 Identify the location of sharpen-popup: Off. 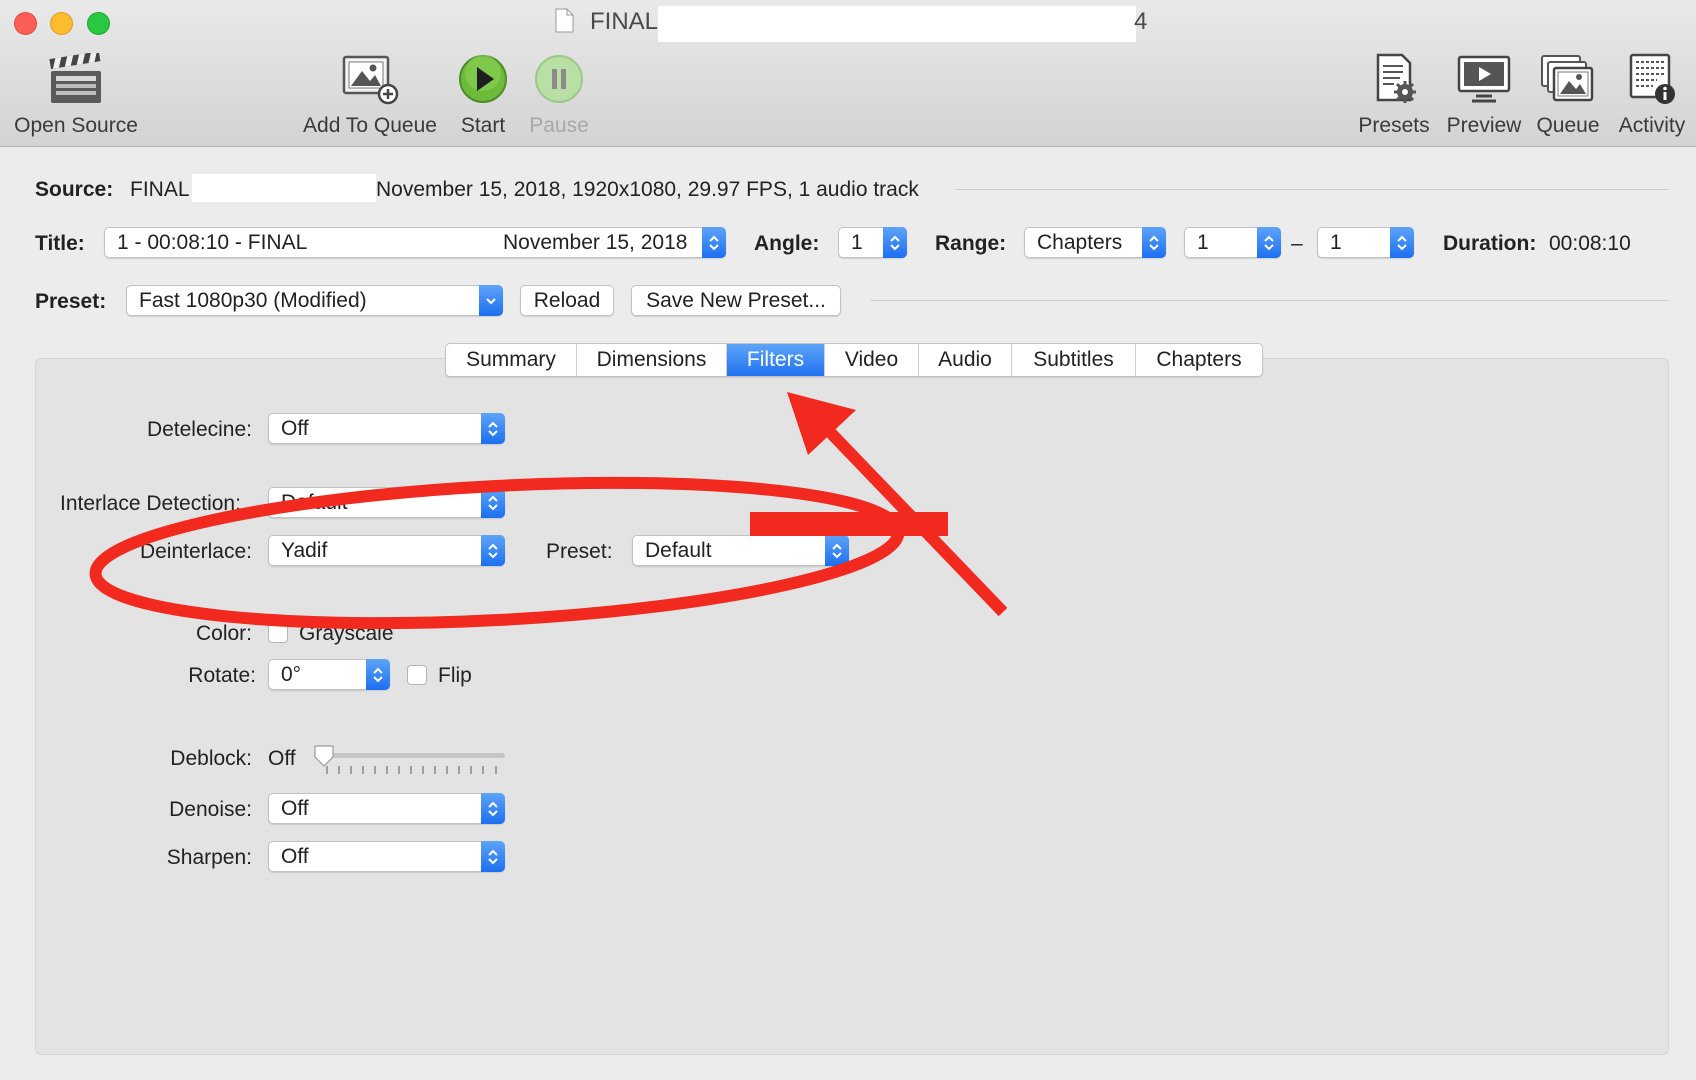
(386, 856).